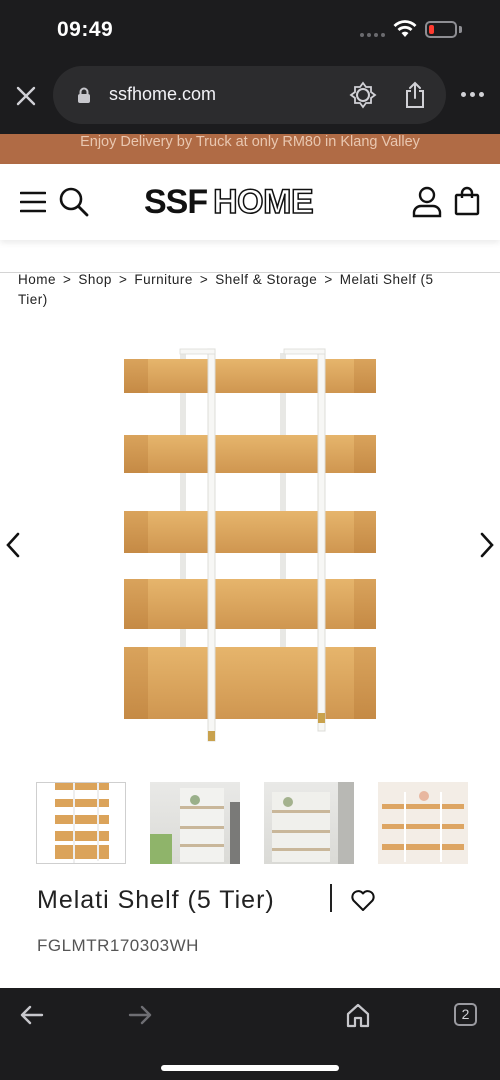 The height and width of the screenshot is (1080, 500). What do you see at coordinates (37, 279) in the screenshot?
I see `breadcrumb-home: Home` at bounding box center [37, 279].